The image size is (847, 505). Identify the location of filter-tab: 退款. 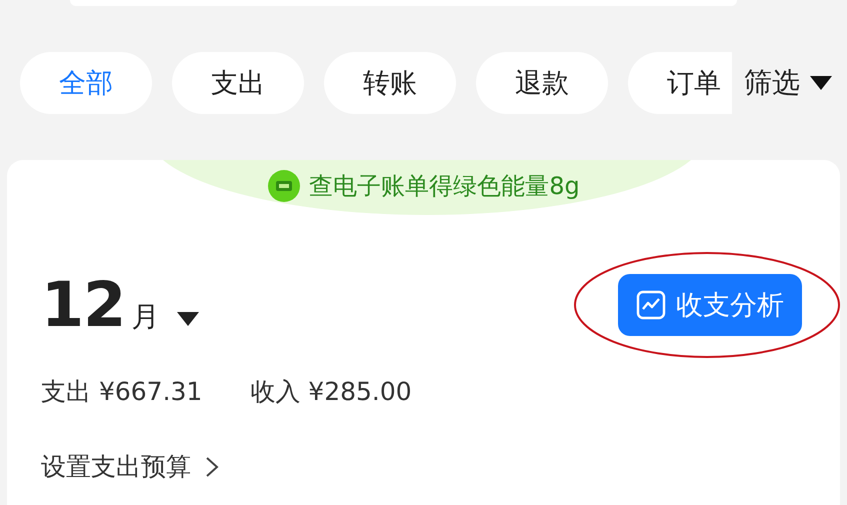
(542, 83).